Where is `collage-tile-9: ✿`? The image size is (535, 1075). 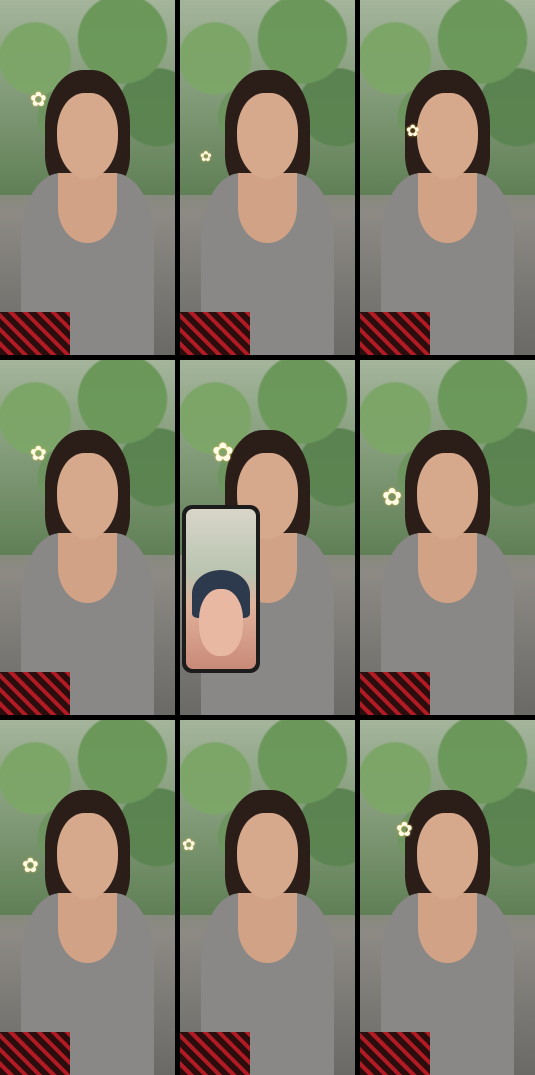 collage-tile-9: ✿ is located at coordinates (447, 897).